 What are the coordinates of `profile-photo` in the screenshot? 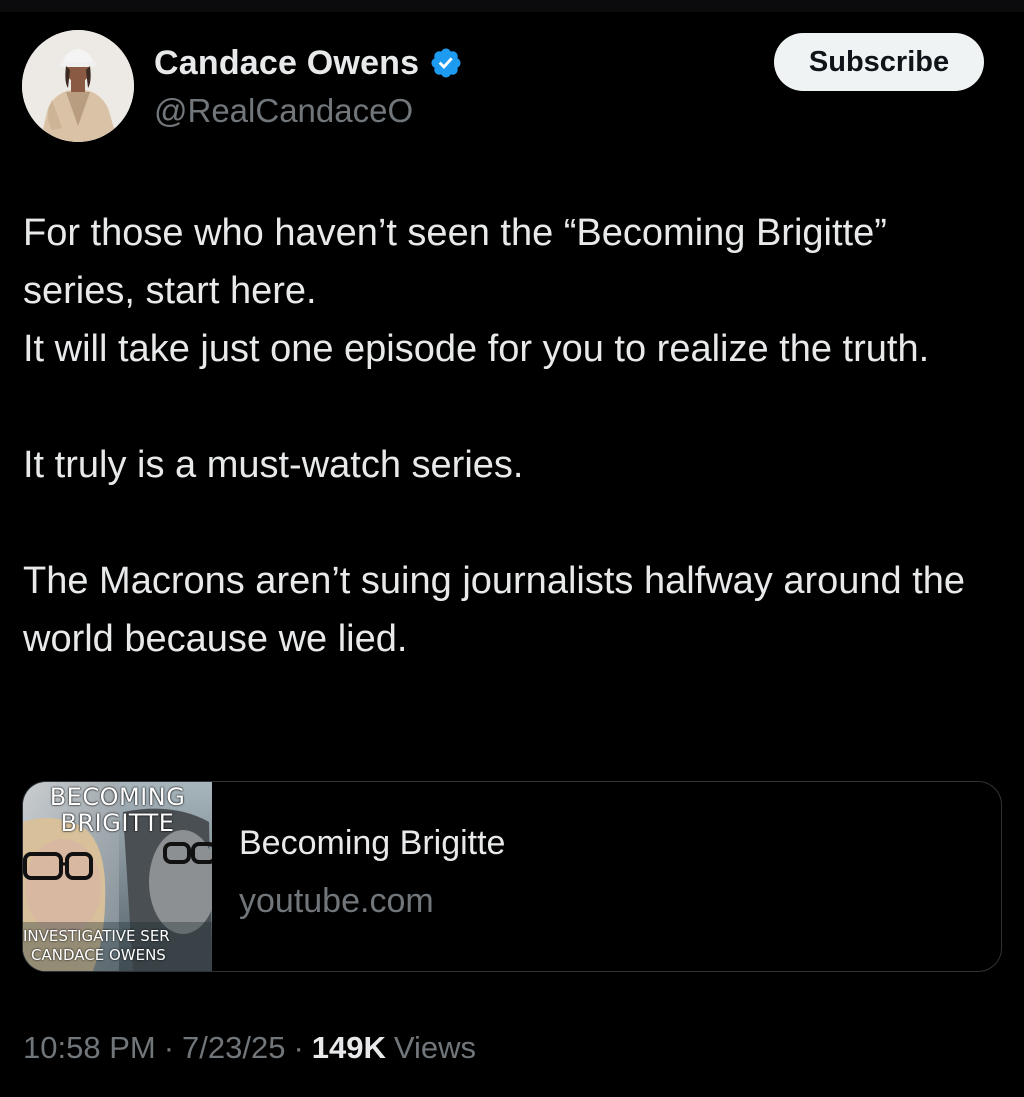 It's located at (78, 86).